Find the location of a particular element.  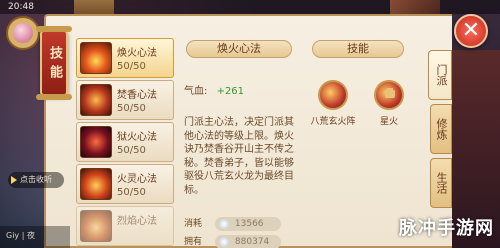

stat-row: 气血: +261 is located at coordinates (214, 89).